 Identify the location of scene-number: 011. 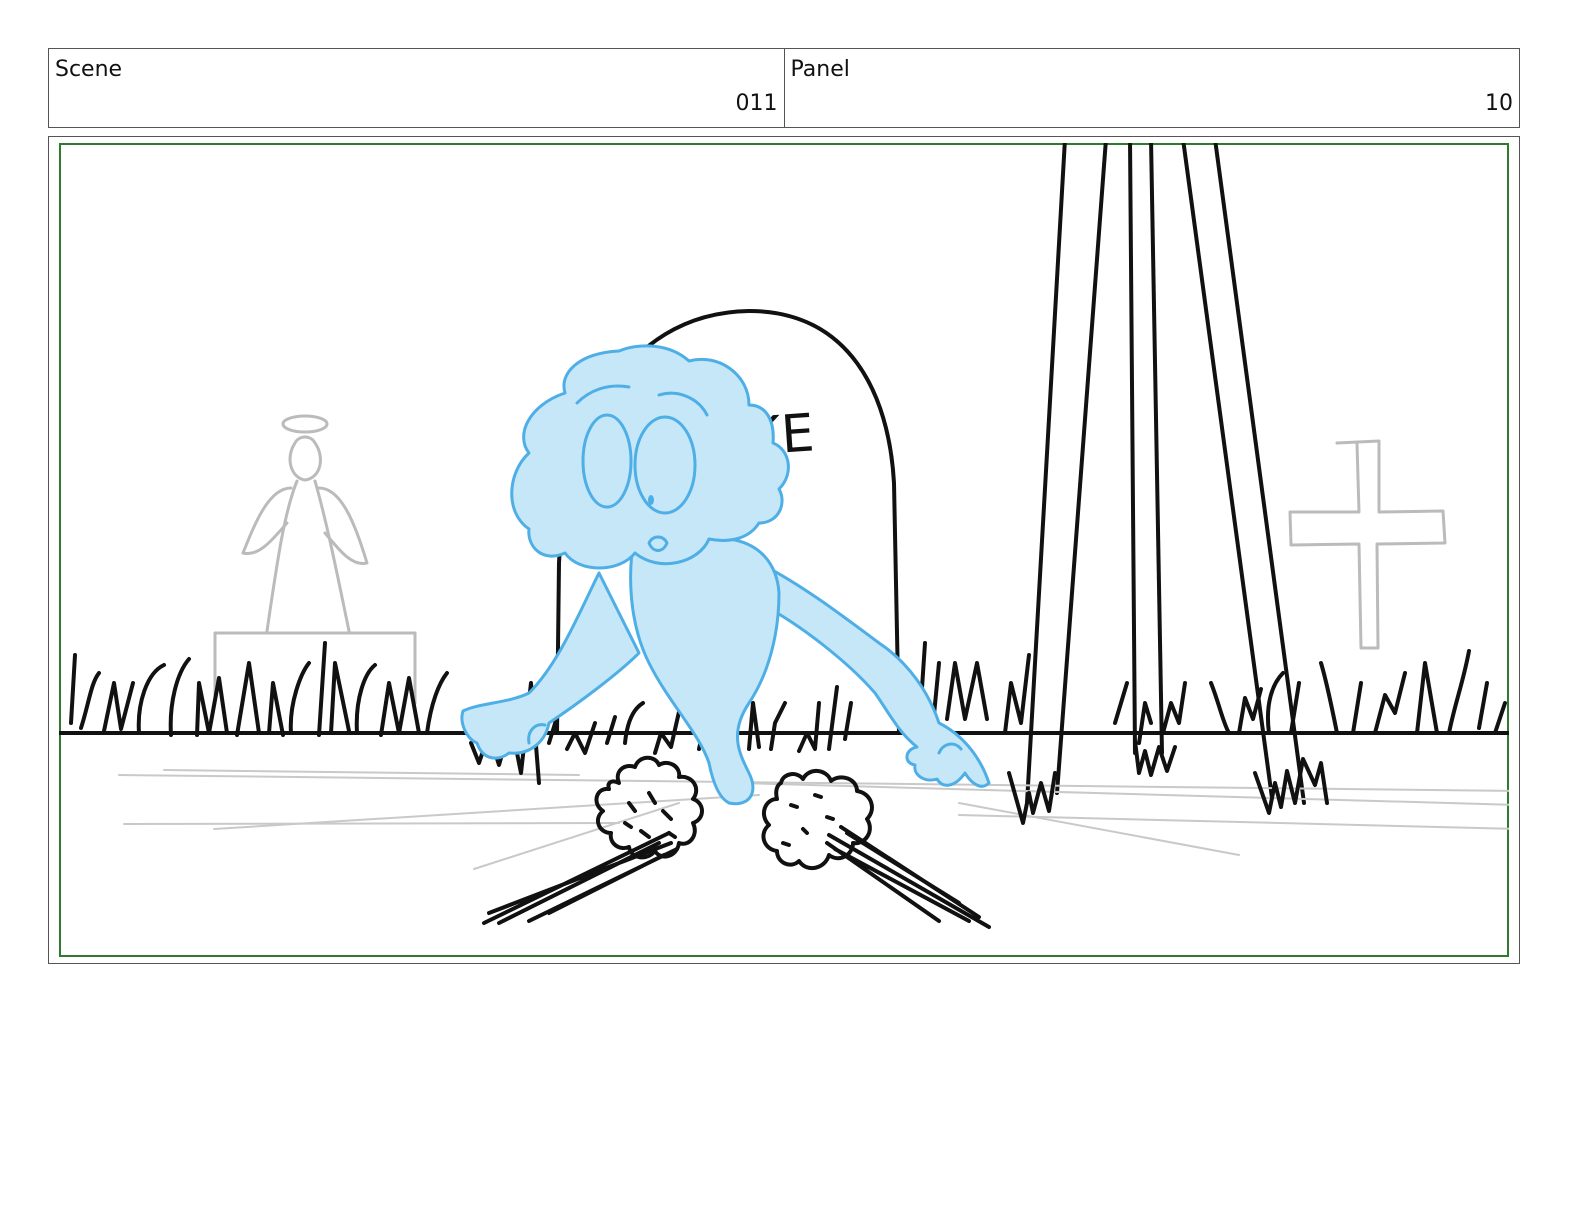
(756, 103).